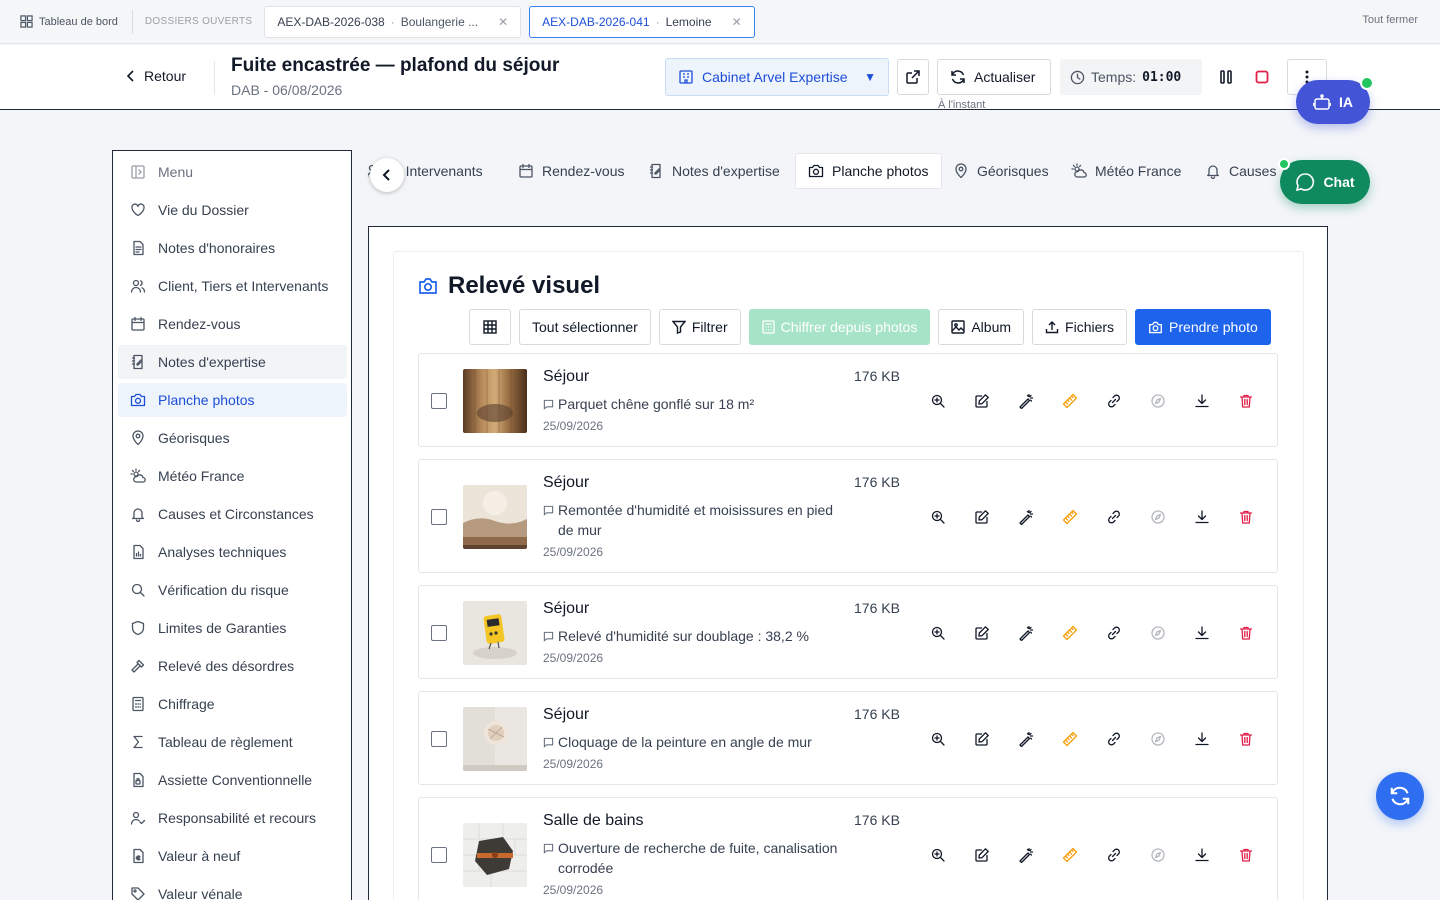 This screenshot has width=1440, height=900. I want to click on back-button: Retour, so click(156, 76).